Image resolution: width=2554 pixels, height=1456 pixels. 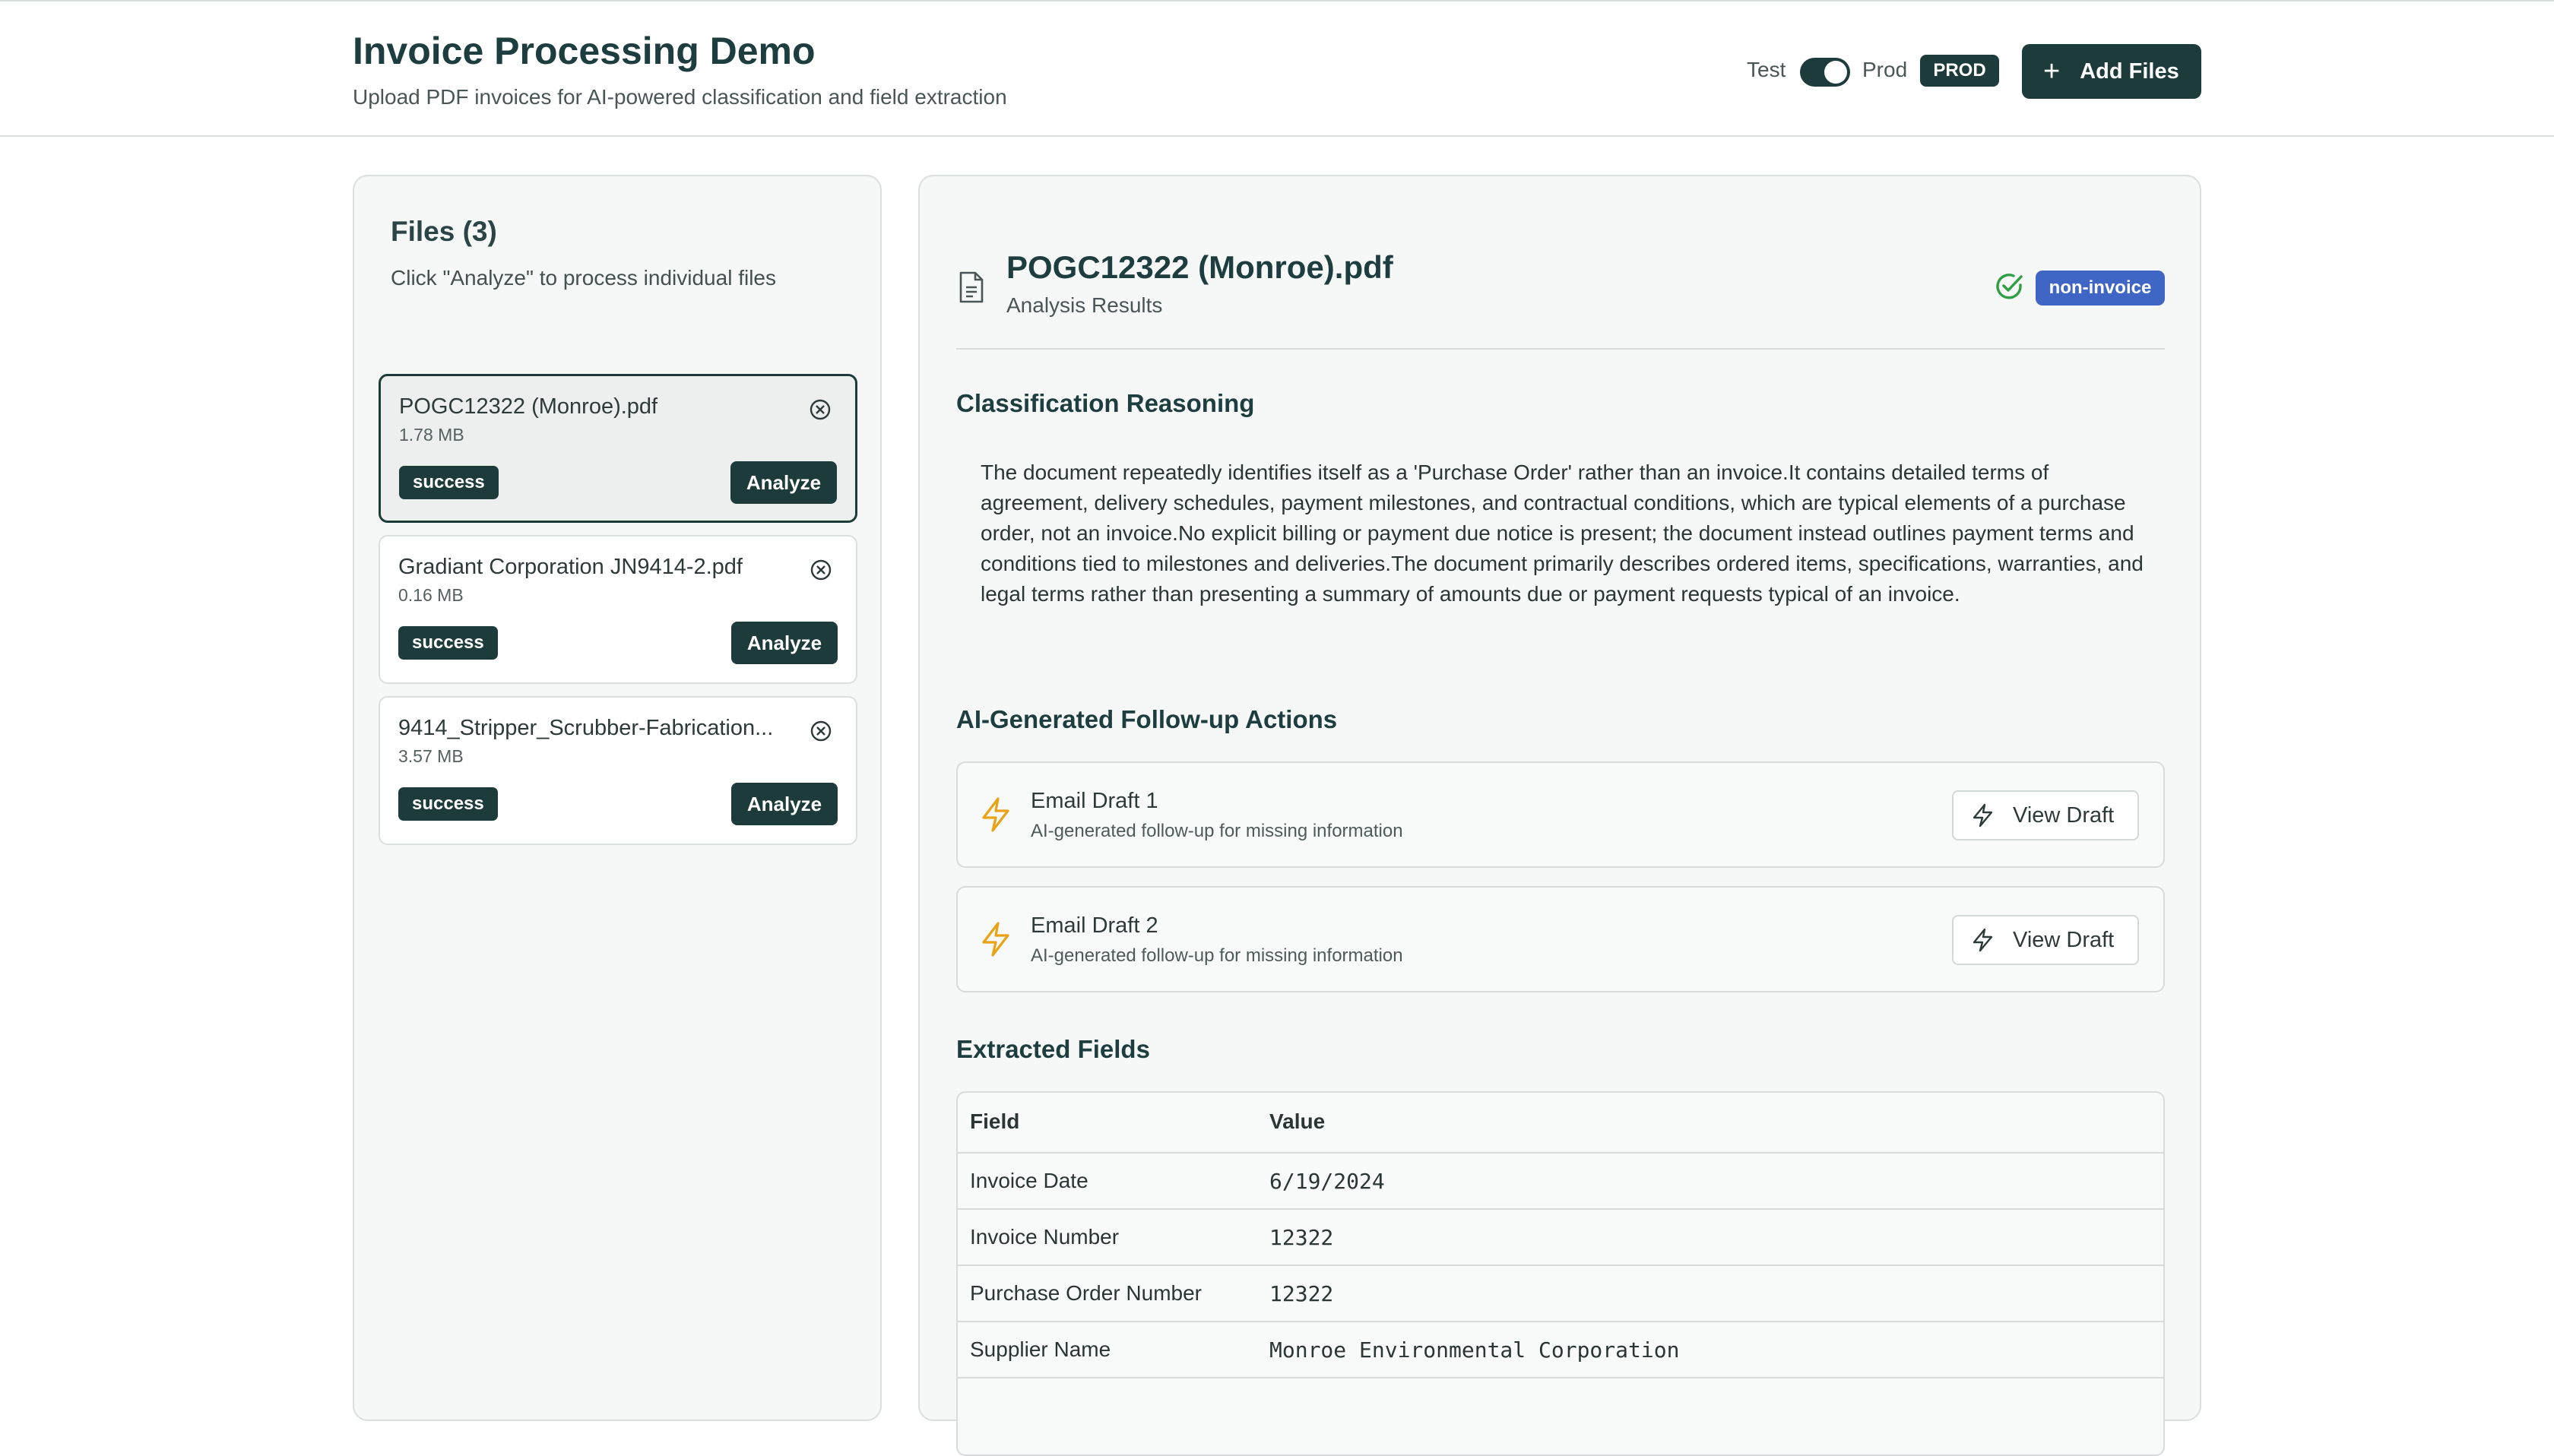 I want to click on file-name: Gradiant Corporation JN9414-2.pdf, so click(x=570, y=567).